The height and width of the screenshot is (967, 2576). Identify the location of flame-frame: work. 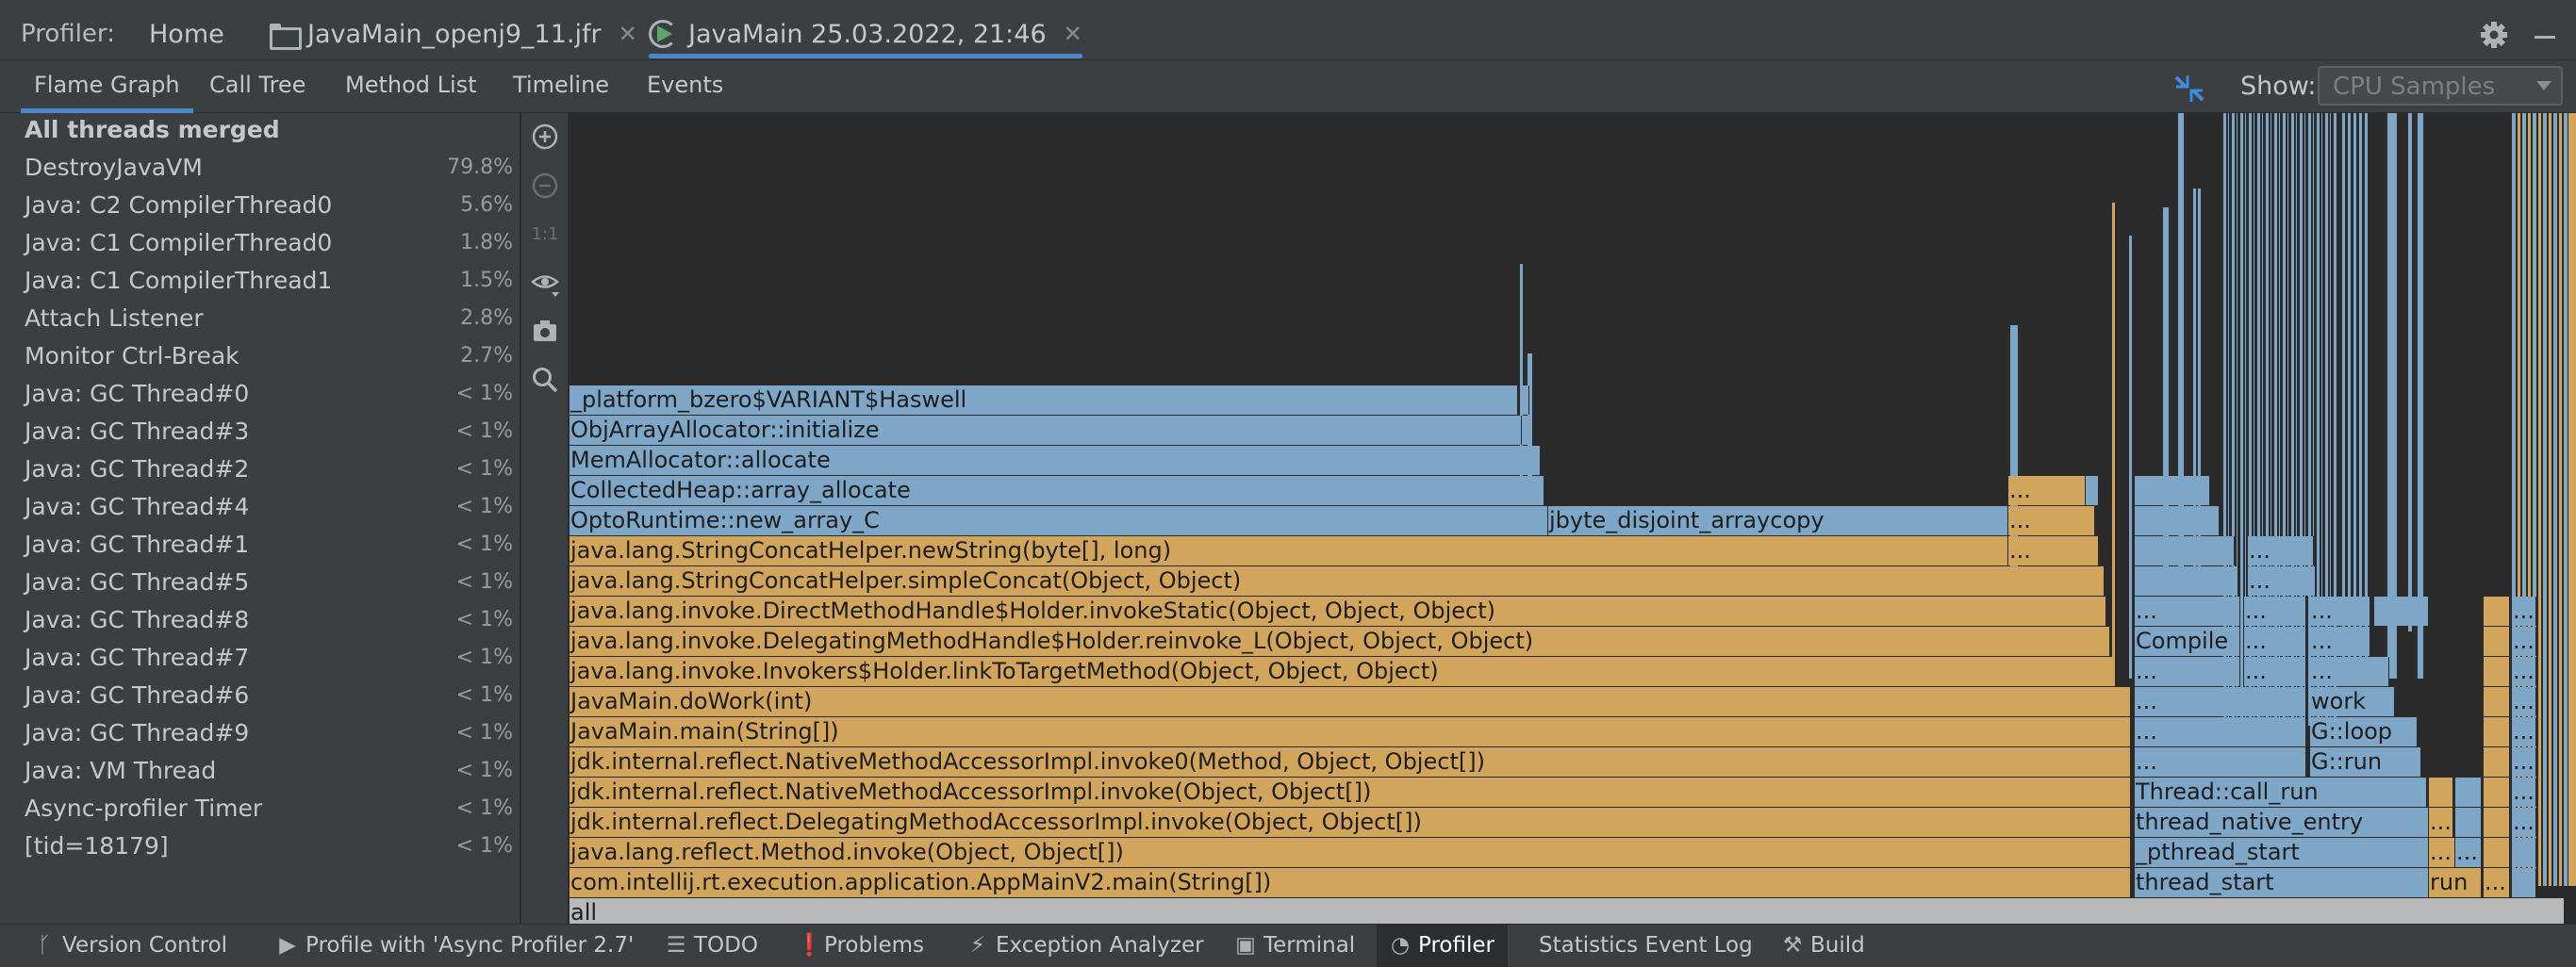
(2352, 702).